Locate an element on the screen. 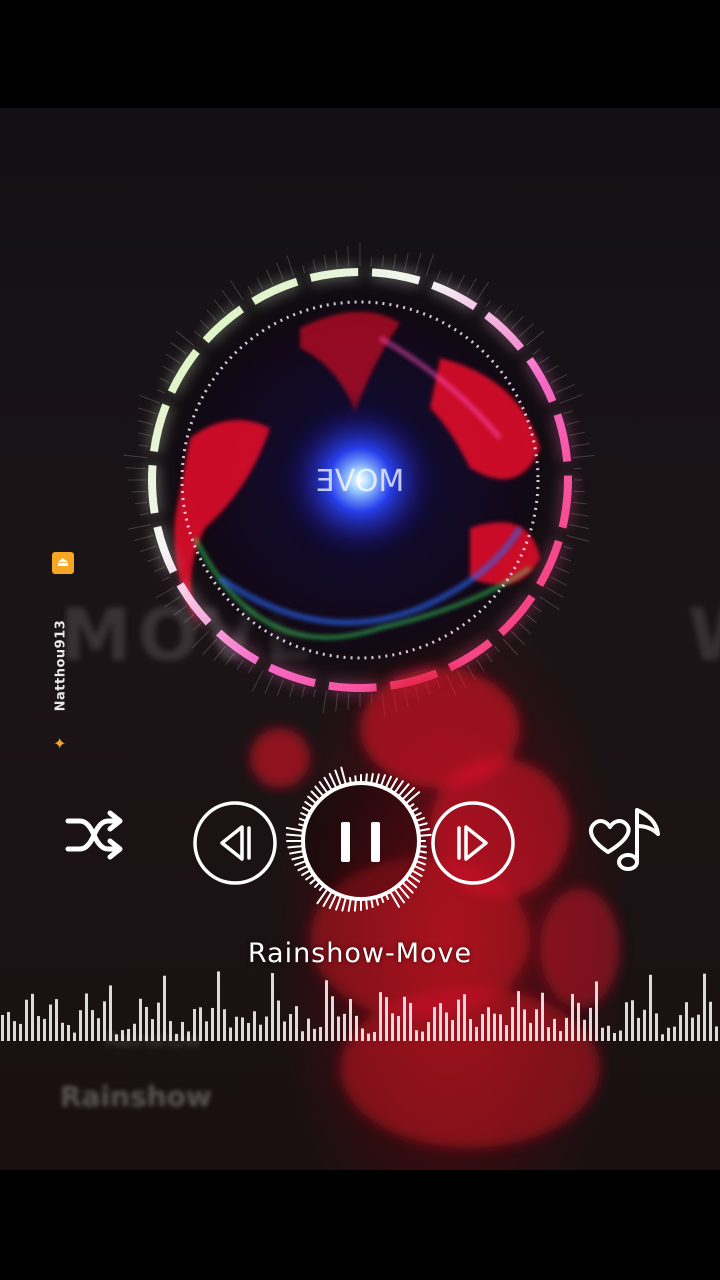 The image size is (720, 1280). favorite-button is located at coordinates (626, 838).